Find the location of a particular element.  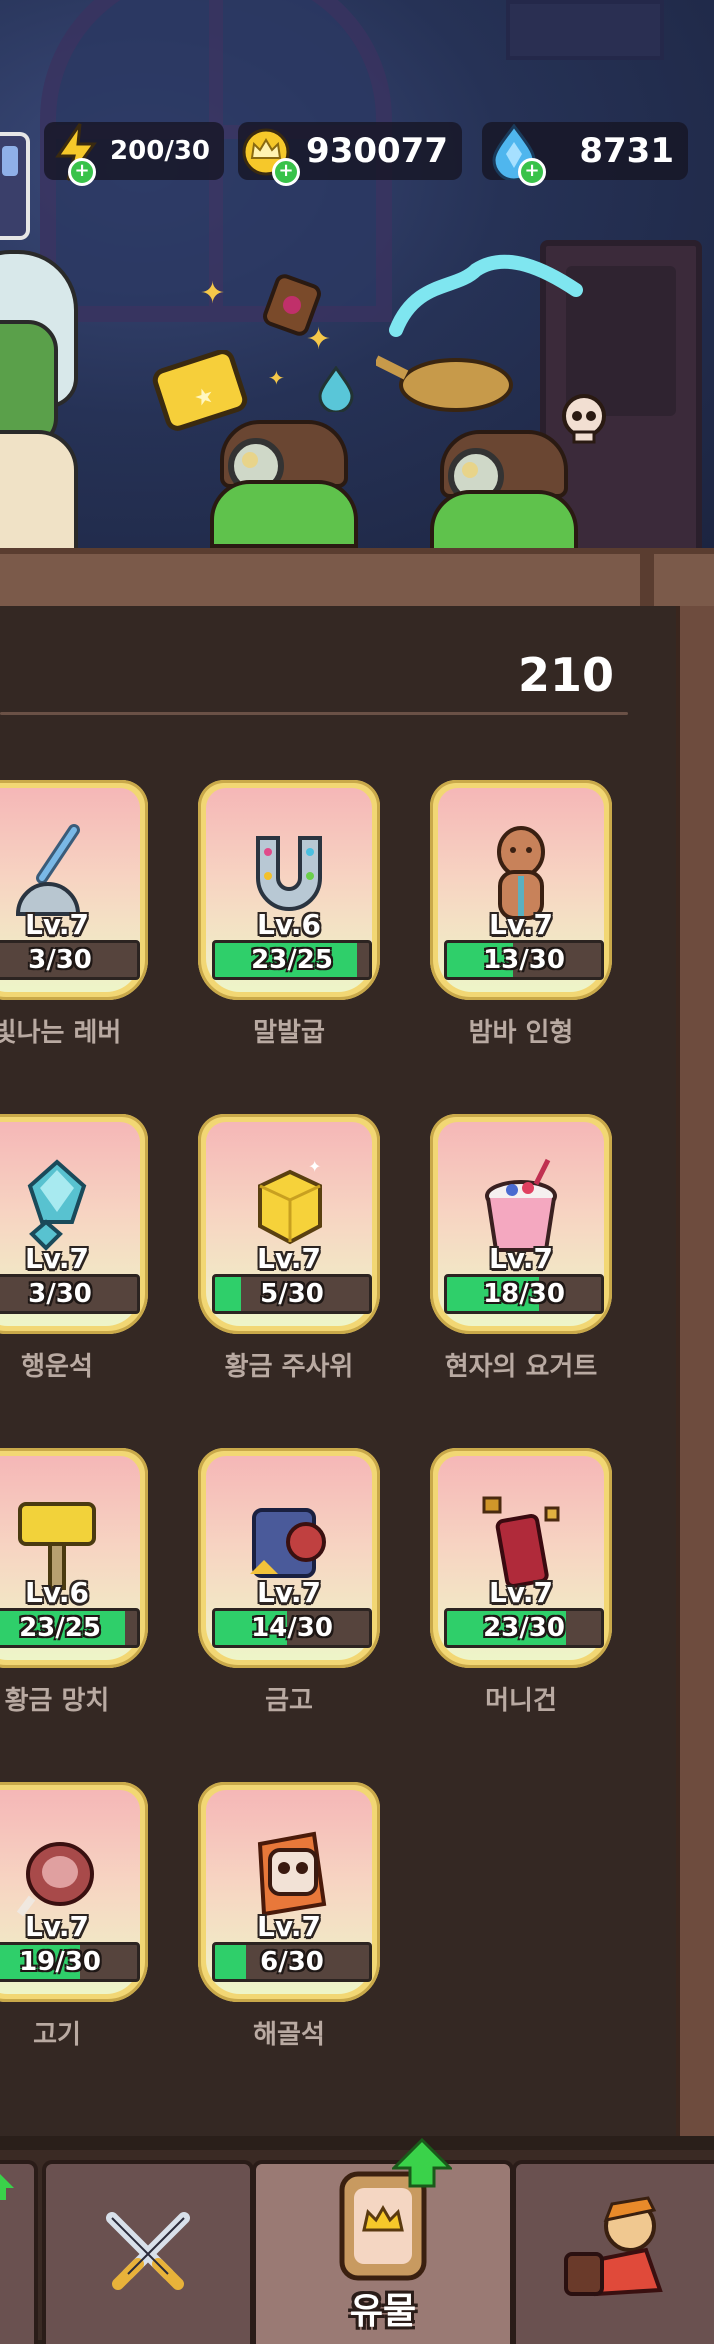

skull-stone-icon is located at coordinates (292, 1874).